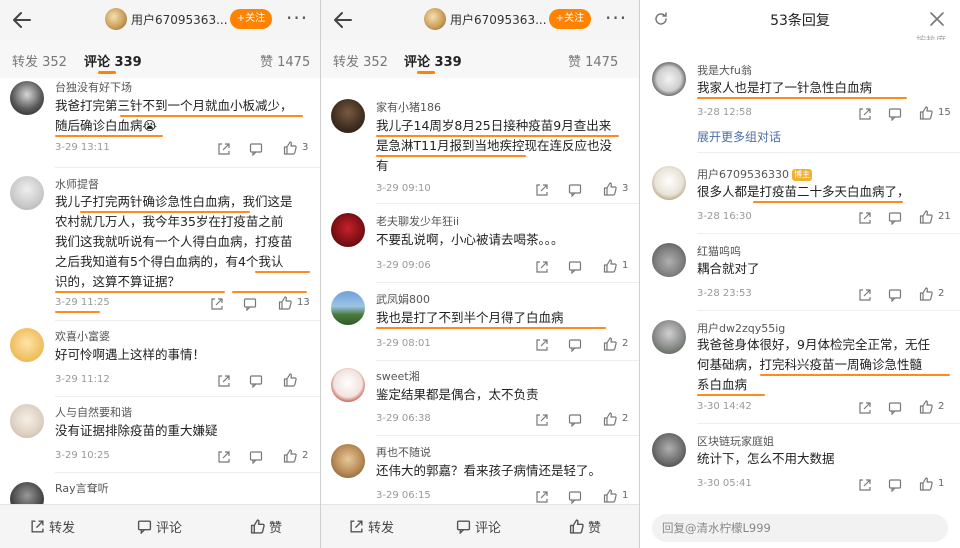 This screenshot has width=960, height=548. Describe the element at coordinates (93, 412) in the screenshot. I see `commenter-name: 人与自然要和谐` at that location.